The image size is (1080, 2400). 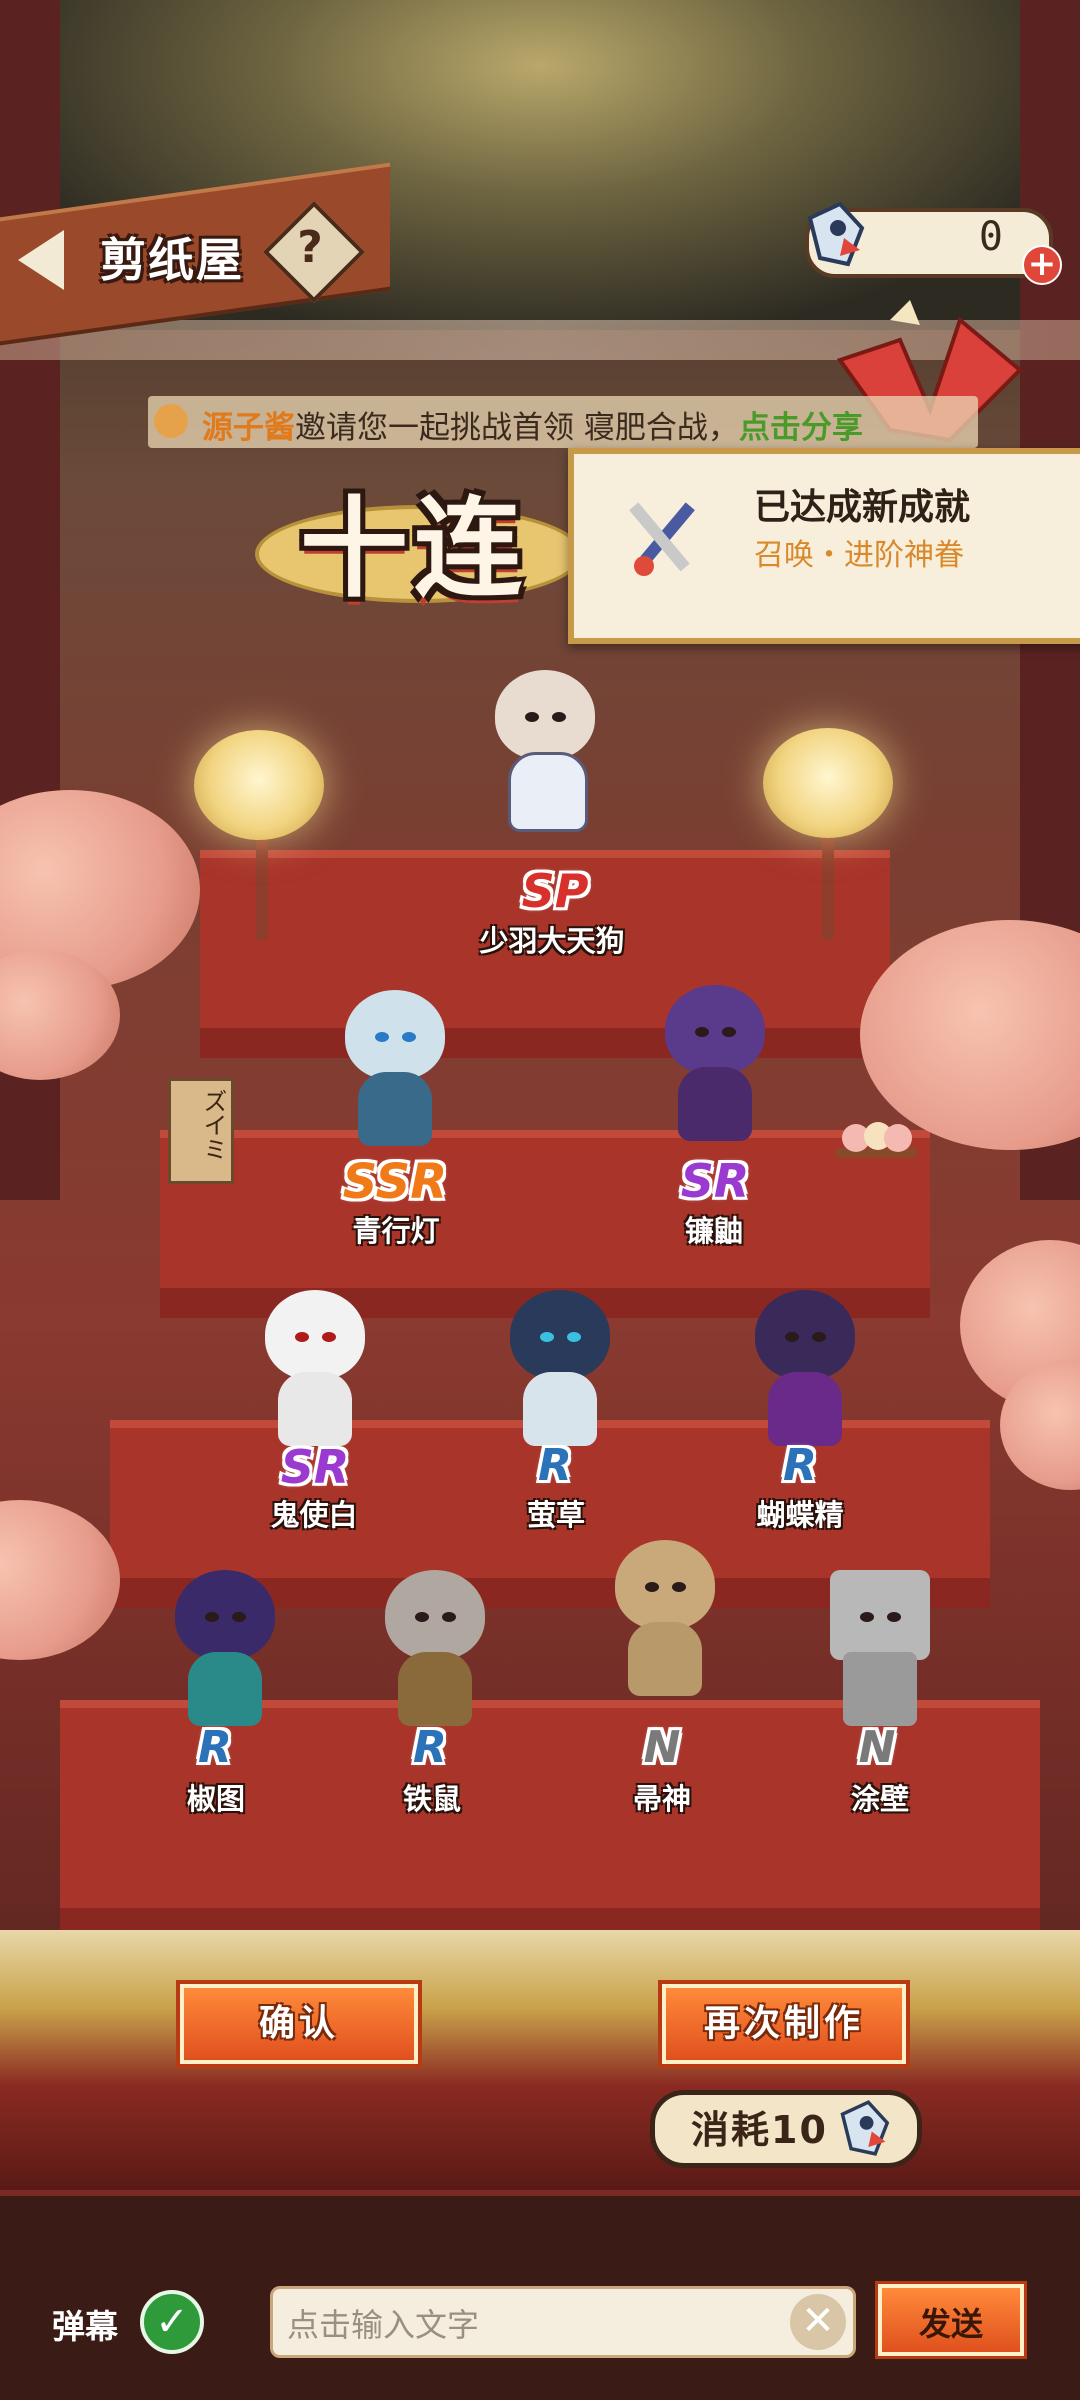 I want to click on add-currency-button: +, so click(x=1042, y=265).